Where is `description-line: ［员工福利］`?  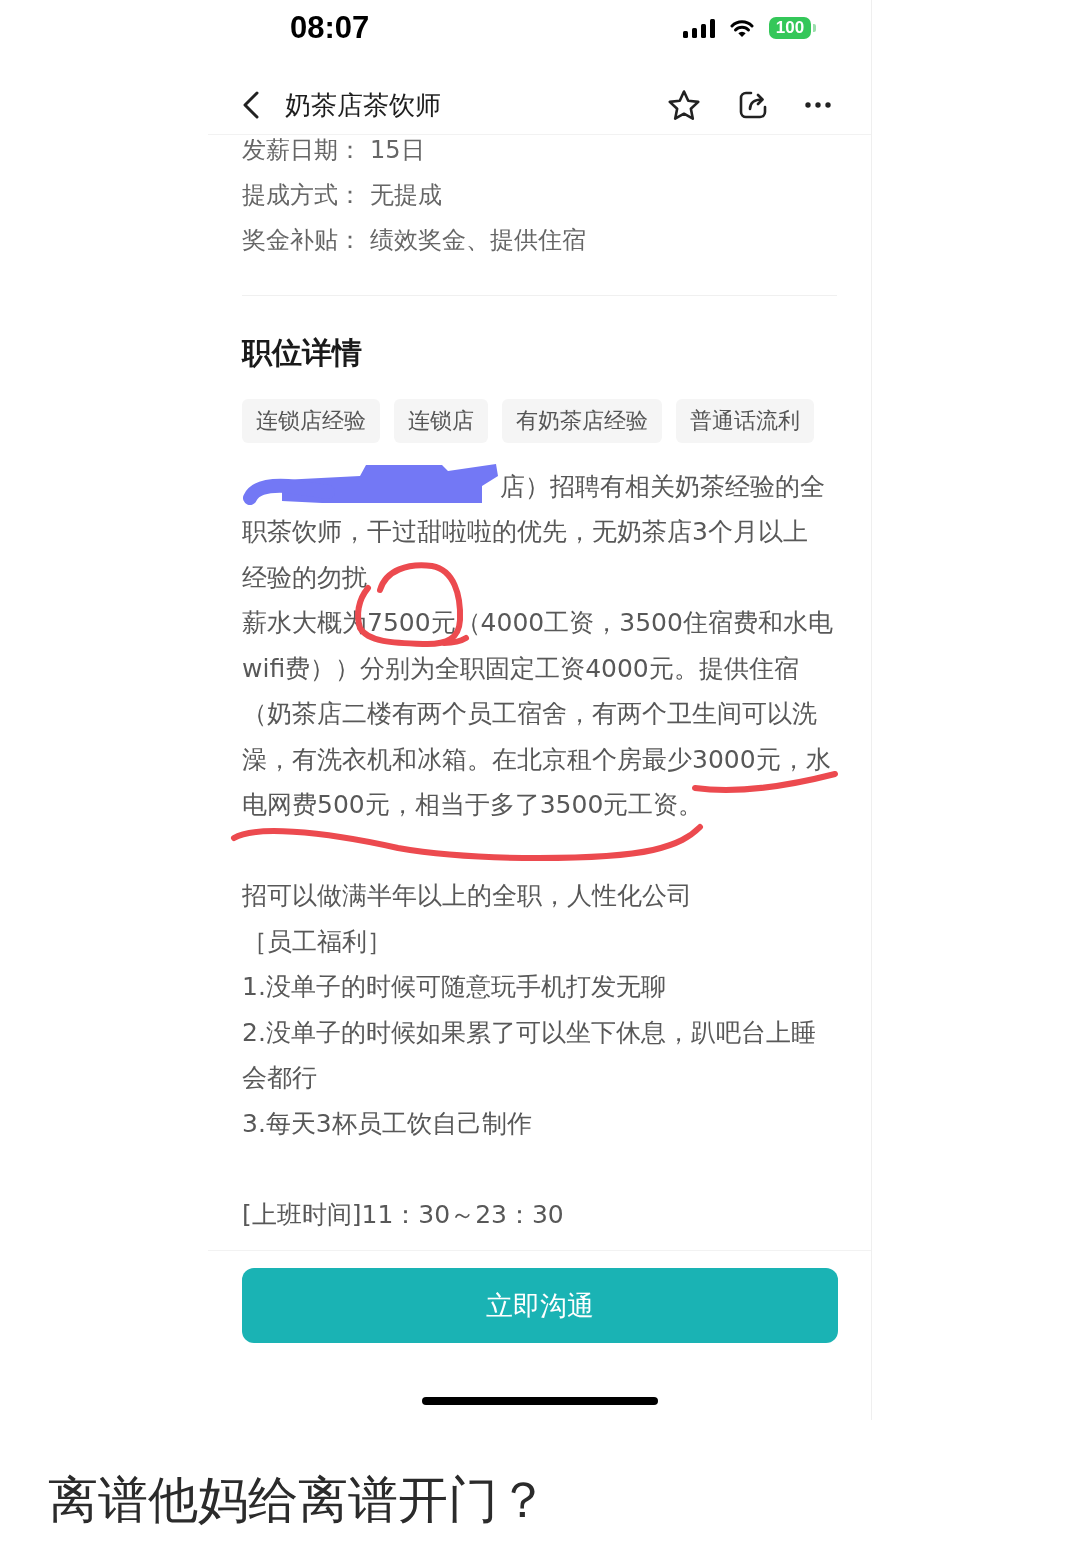 description-line: ［员工福利］ is located at coordinates (317, 941).